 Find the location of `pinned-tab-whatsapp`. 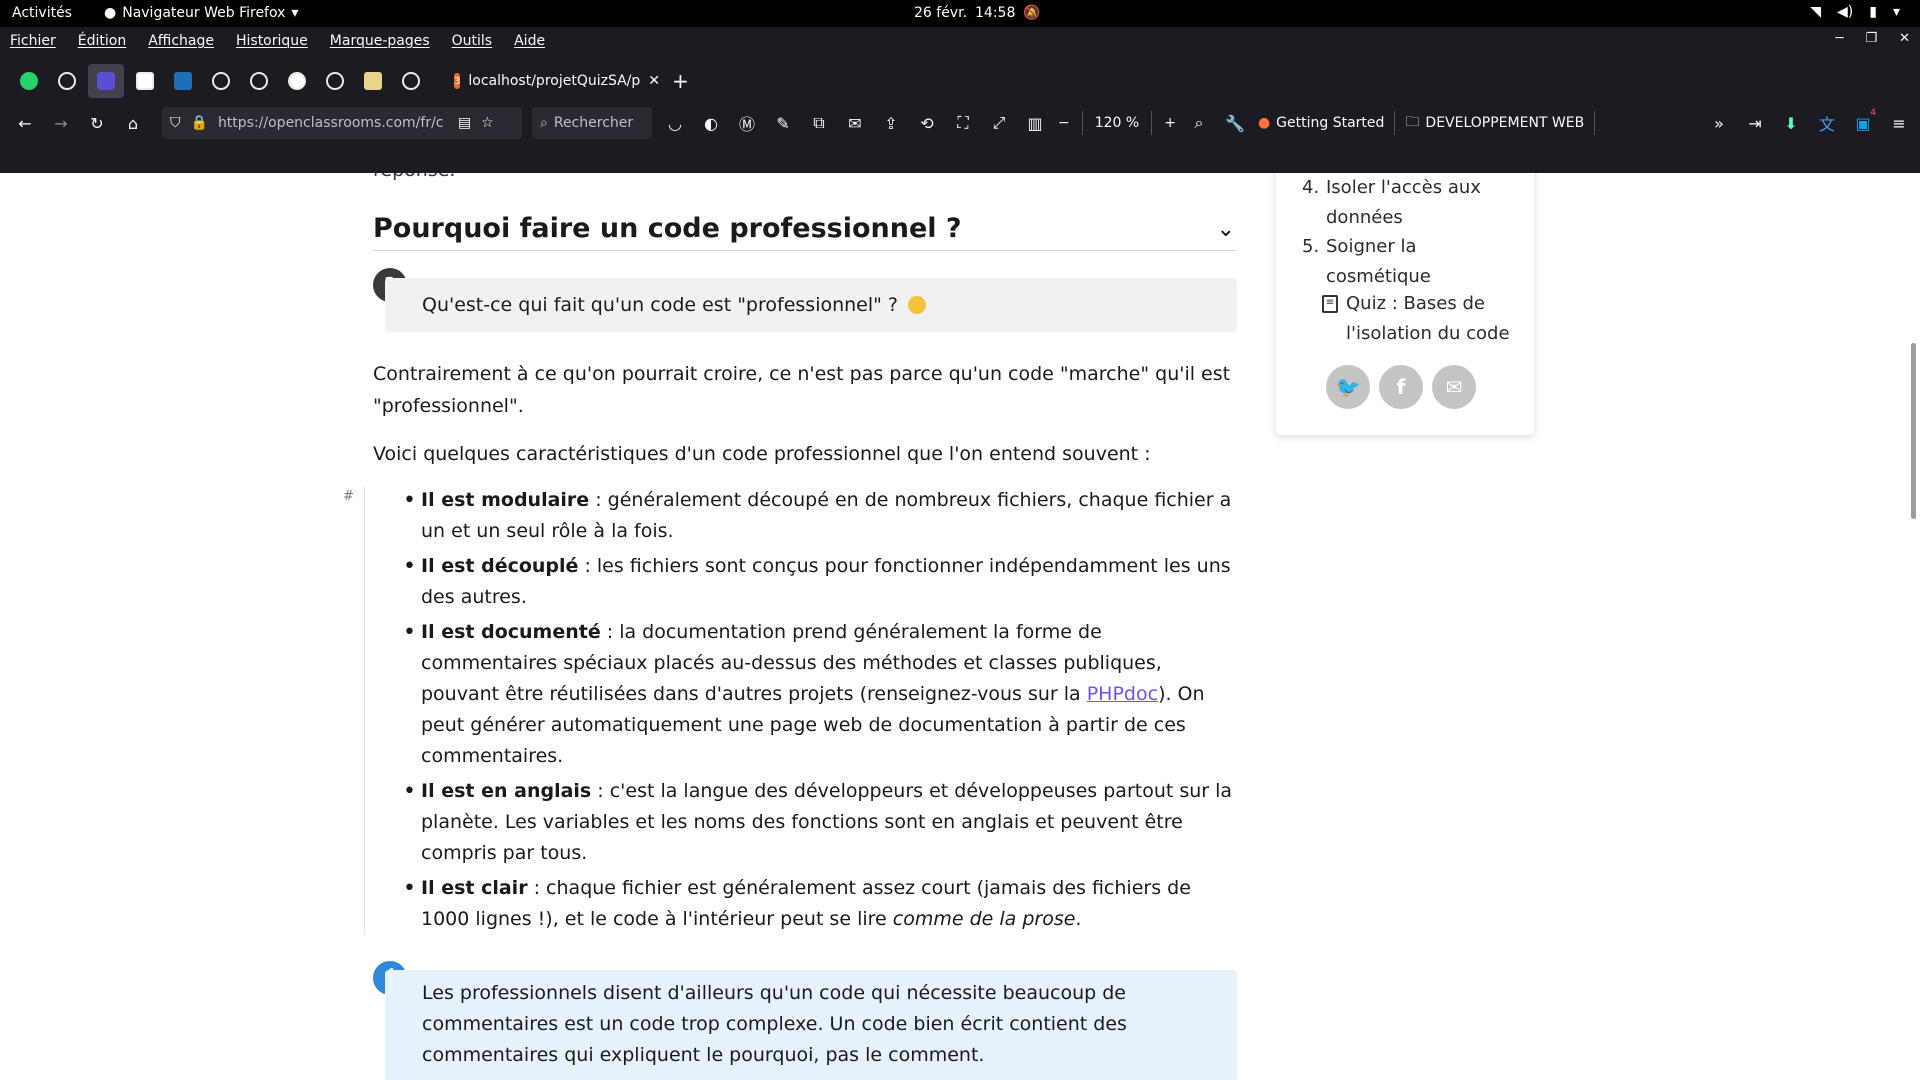

pinned-tab-whatsapp is located at coordinates (29, 81).